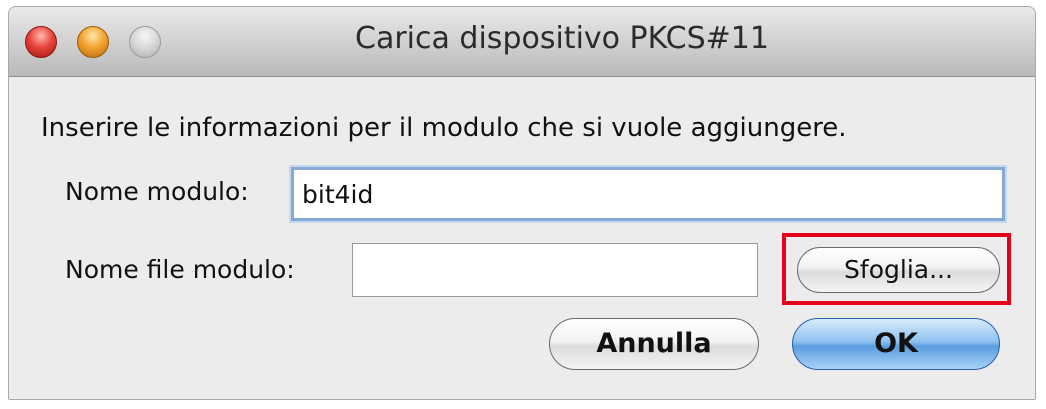  I want to click on window-title: Carica dispositivo PKCS#11, so click(562, 38).